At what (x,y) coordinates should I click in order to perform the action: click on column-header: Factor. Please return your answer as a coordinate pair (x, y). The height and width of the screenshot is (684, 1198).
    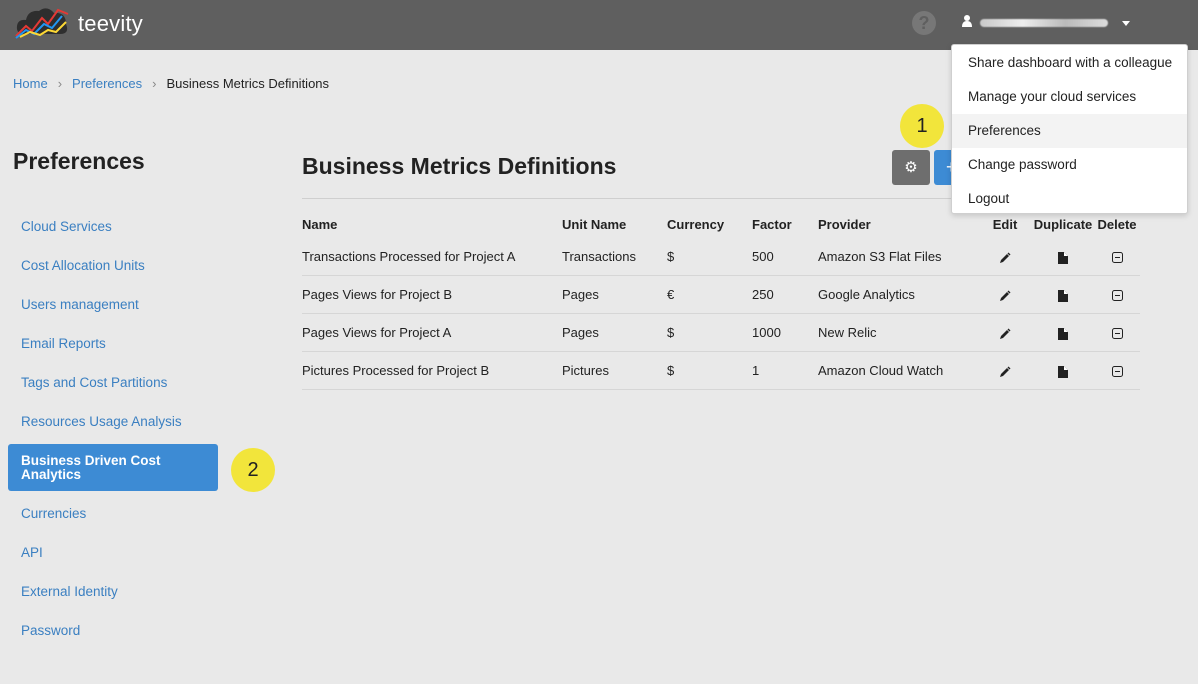
    Looking at the image, I should click on (772, 224).